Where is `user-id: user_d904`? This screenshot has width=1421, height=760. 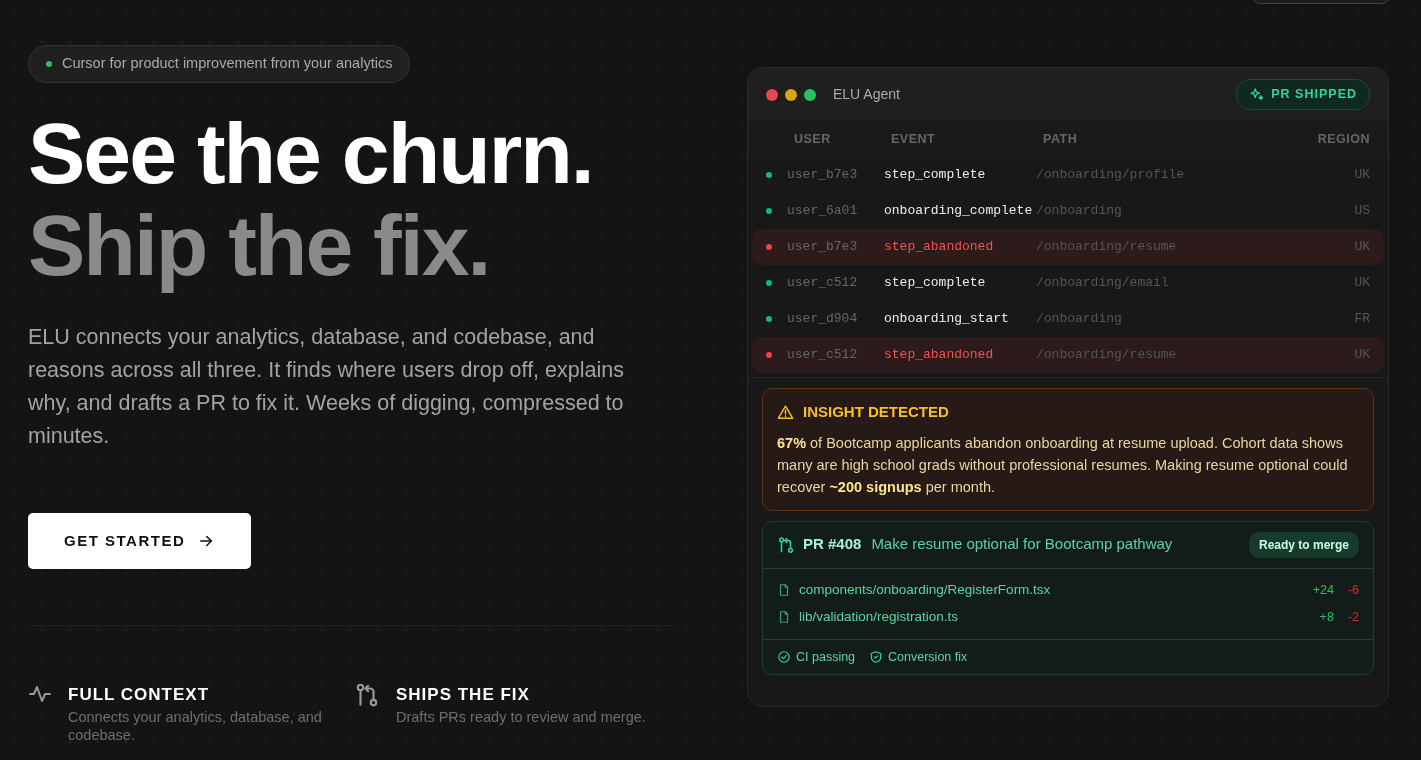
user-id: user_d904 is located at coordinates (823, 319).